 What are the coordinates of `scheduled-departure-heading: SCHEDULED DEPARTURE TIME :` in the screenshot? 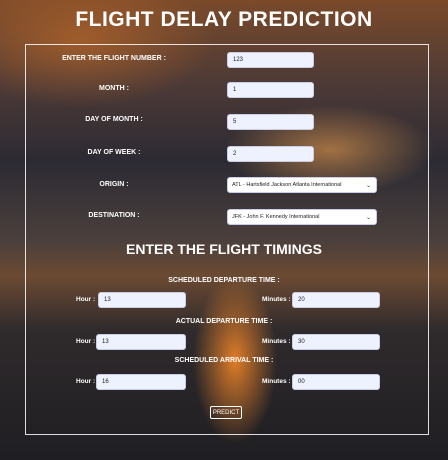 It's located at (224, 280).